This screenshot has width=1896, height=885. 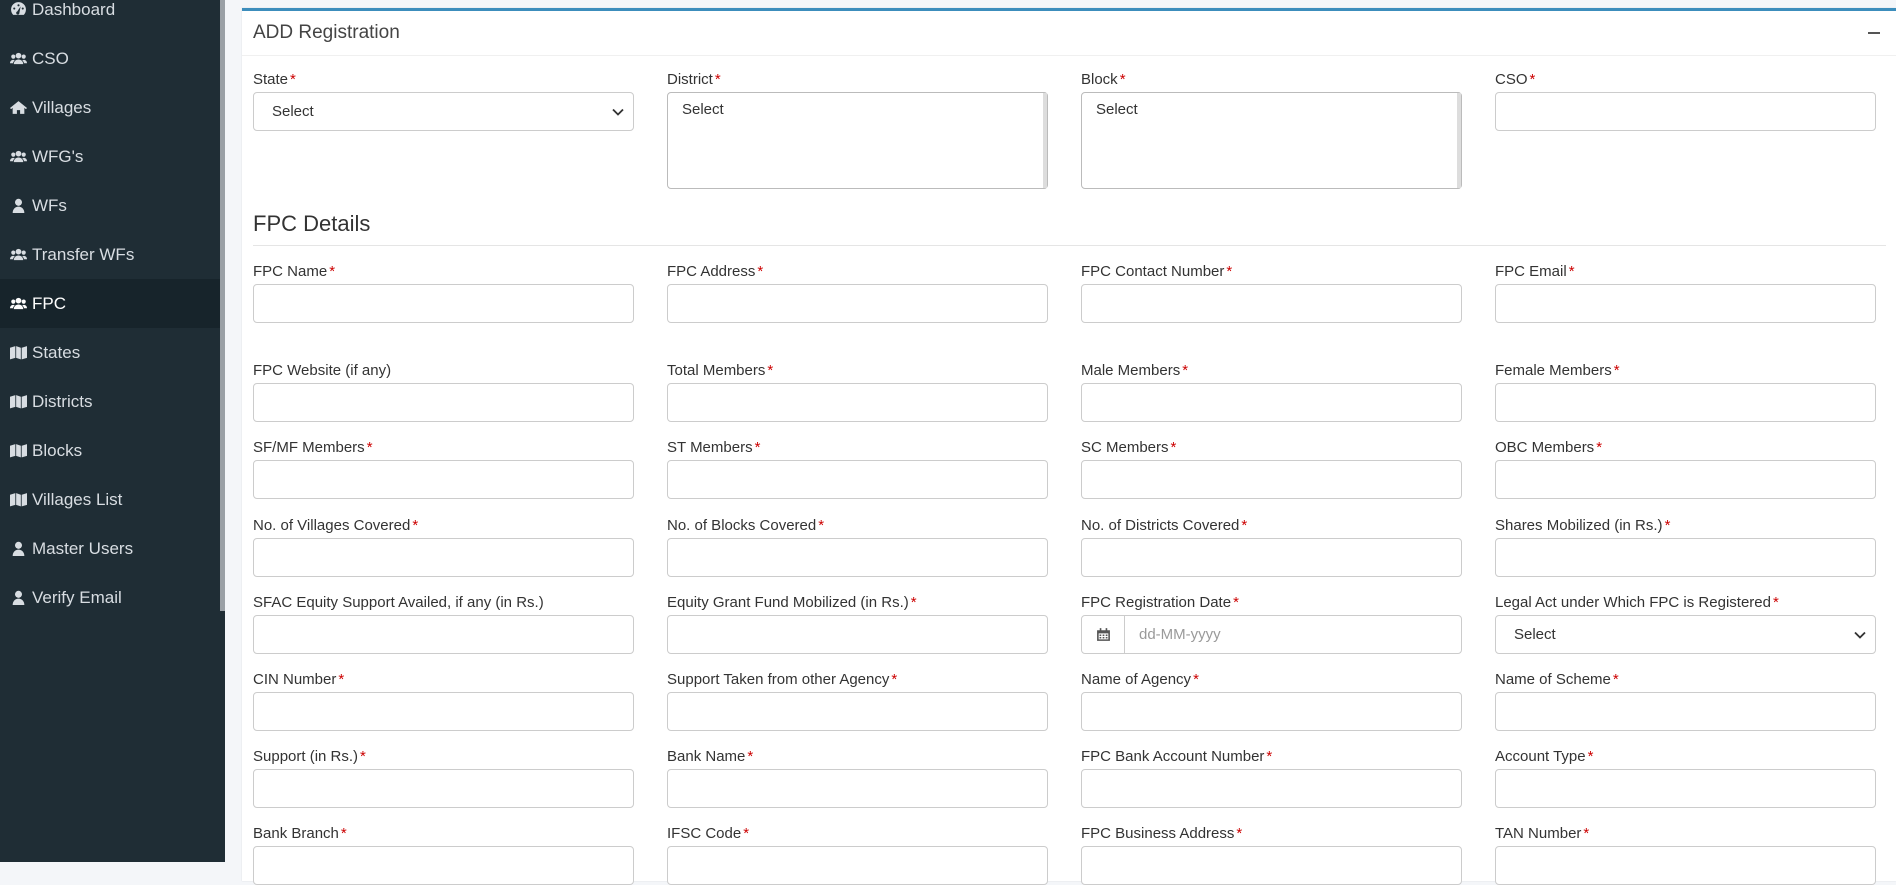 What do you see at coordinates (110, 597) in the screenshot?
I see `sidebar-item-verify-email: Verify Email` at bounding box center [110, 597].